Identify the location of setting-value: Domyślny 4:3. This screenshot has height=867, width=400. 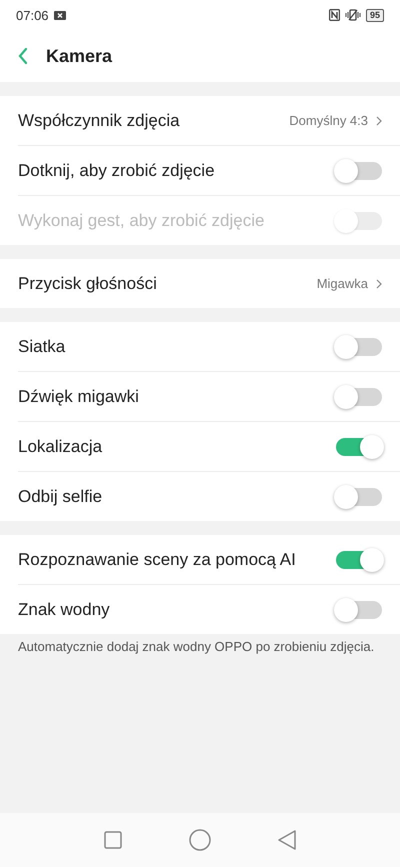
(328, 120).